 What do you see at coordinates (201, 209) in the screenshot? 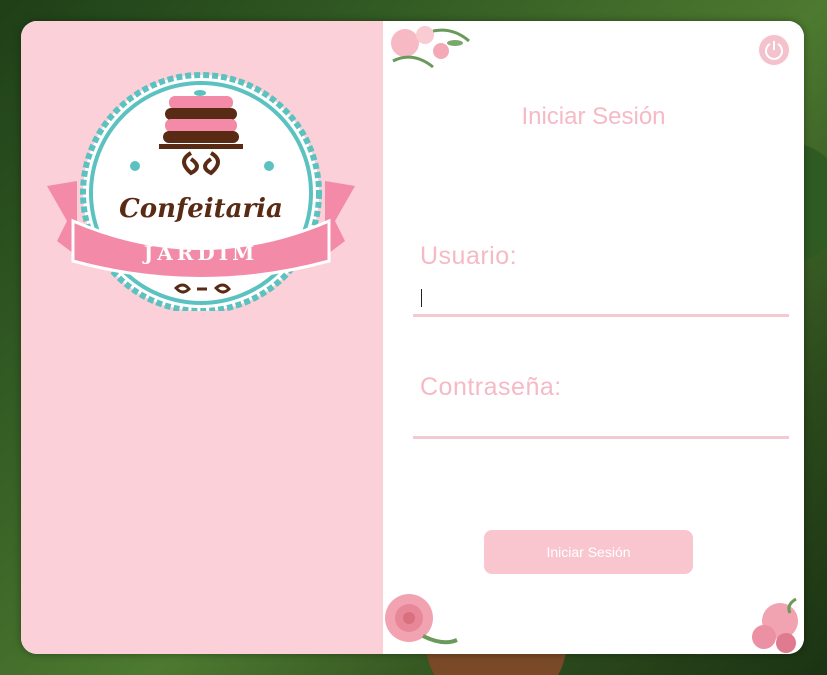
I see `brand-script-text: Confeitaria` at bounding box center [201, 209].